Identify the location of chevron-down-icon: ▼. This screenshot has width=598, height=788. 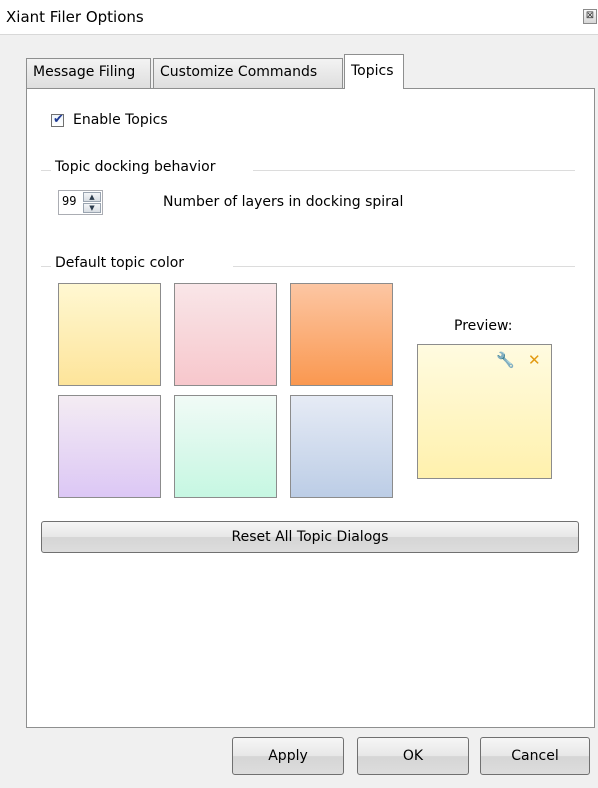
(92, 208).